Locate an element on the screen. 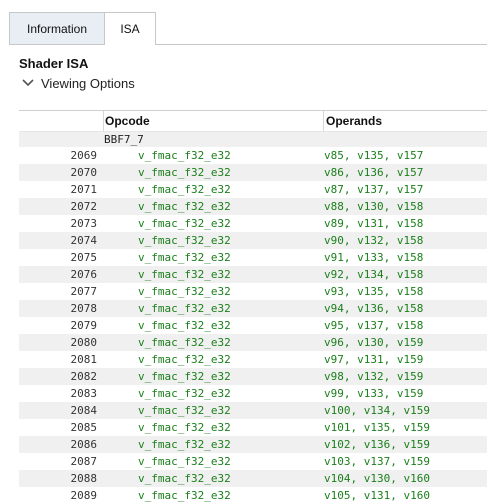 The image size is (487, 504). line-number: 2086 is located at coordinates (84, 444).